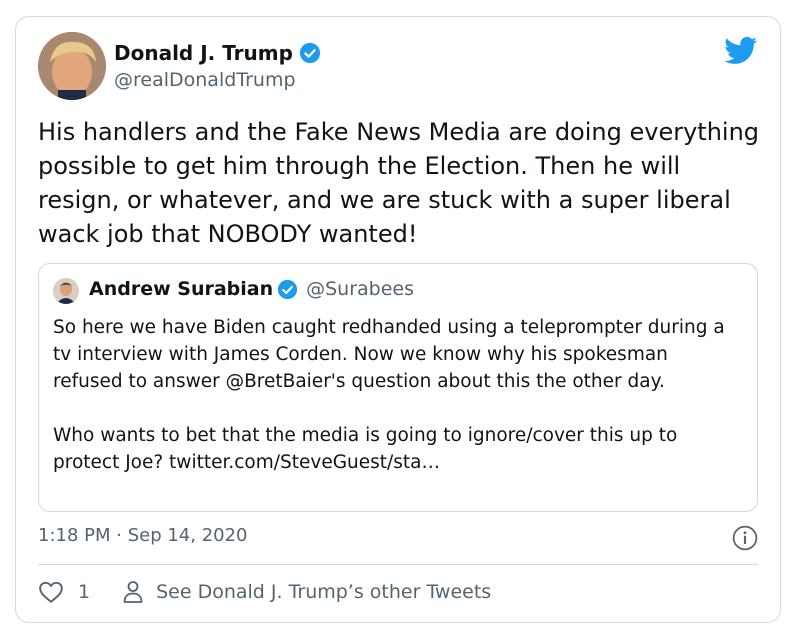 The width and height of the screenshot is (799, 643). What do you see at coordinates (398, 564) in the screenshot?
I see `divider` at bounding box center [398, 564].